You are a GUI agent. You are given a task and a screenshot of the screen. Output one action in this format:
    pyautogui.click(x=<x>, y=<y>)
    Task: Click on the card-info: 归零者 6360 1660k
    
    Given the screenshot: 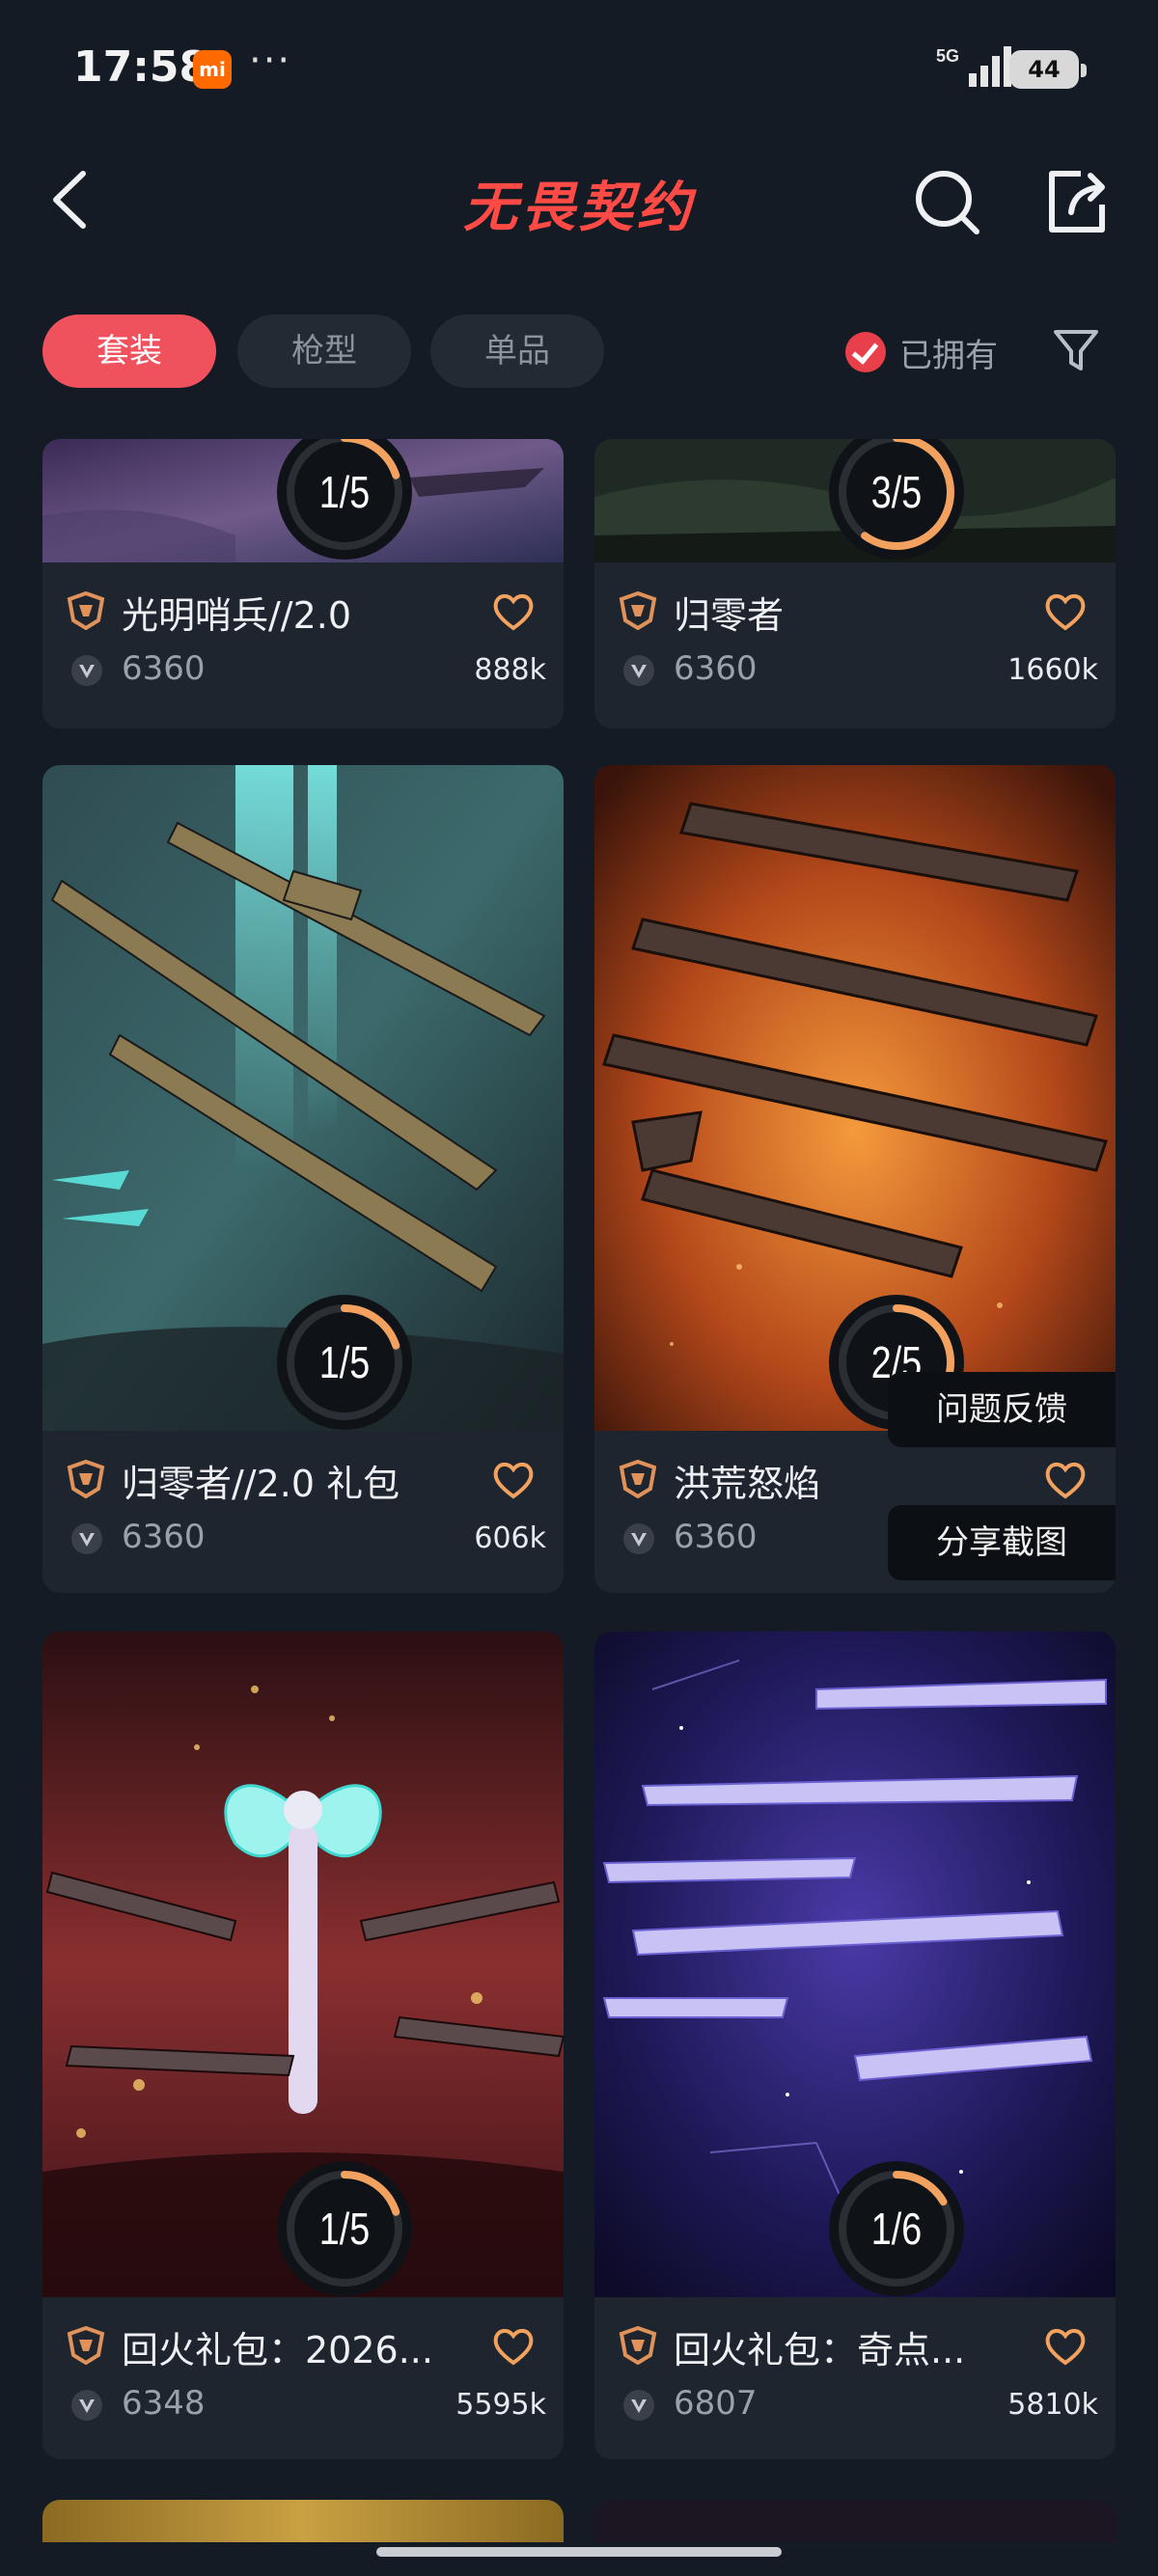 What is the action you would take?
    pyautogui.click(x=855, y=644)
    